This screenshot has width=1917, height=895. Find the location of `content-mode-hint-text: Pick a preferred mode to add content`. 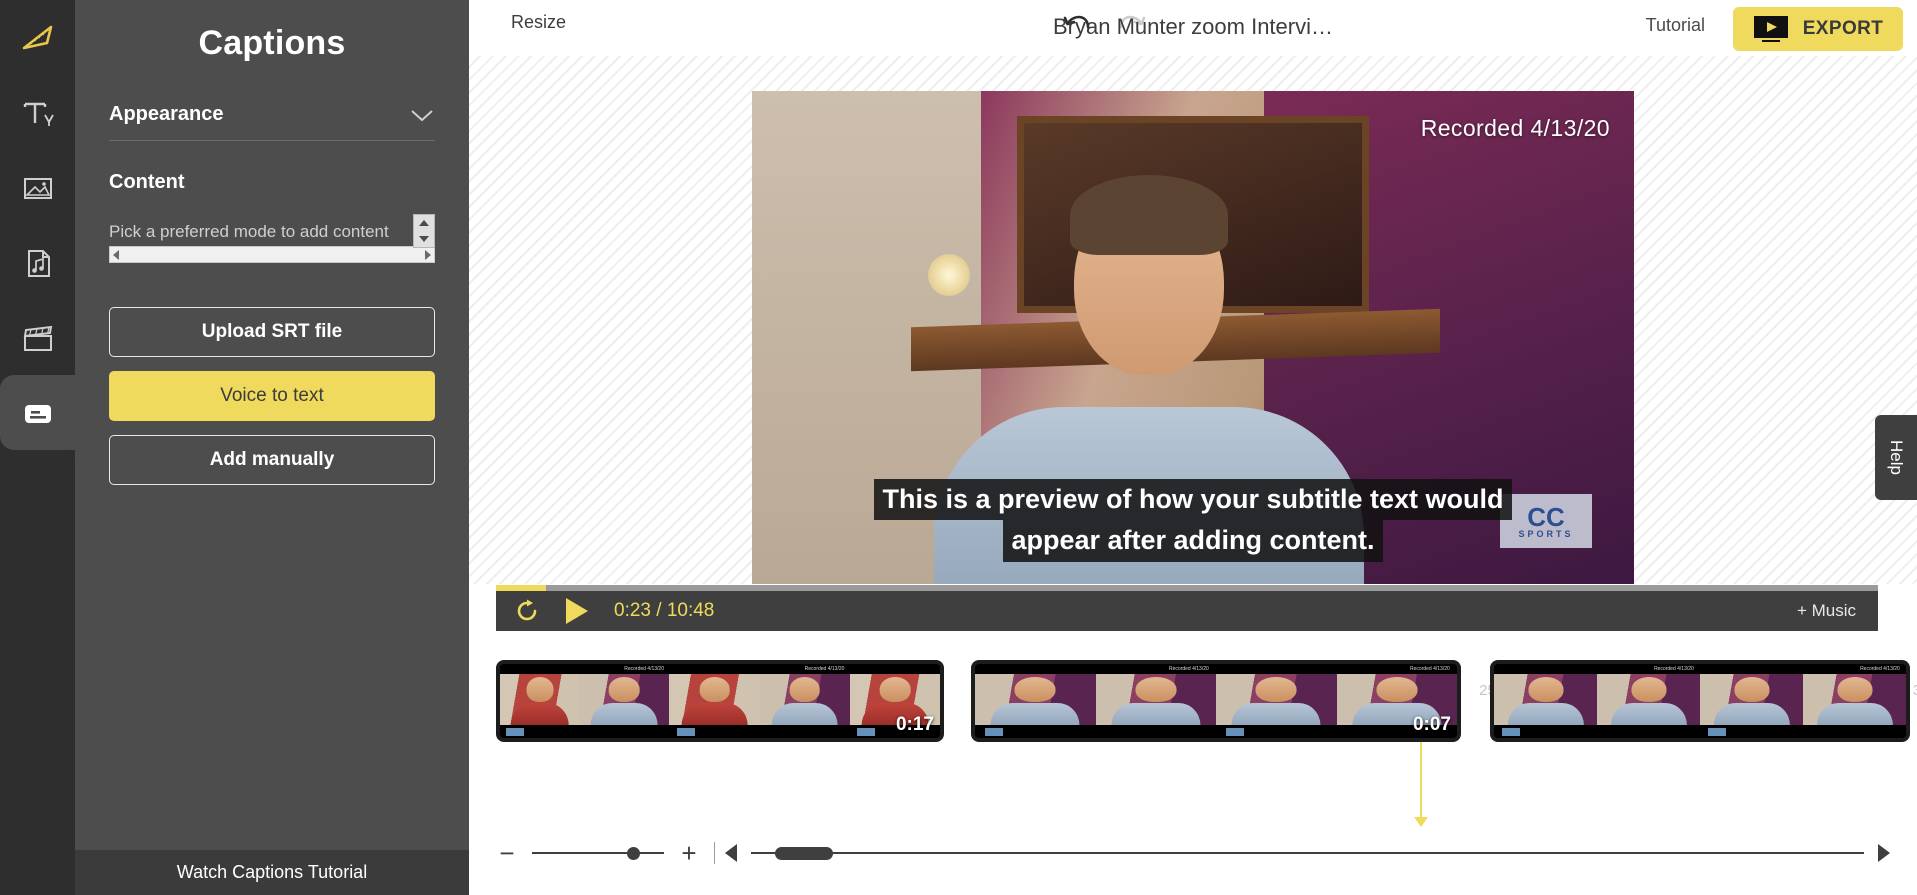

content-mode-hint-text: Pick a preferred mode to add content is located at coordinates (249, 231).